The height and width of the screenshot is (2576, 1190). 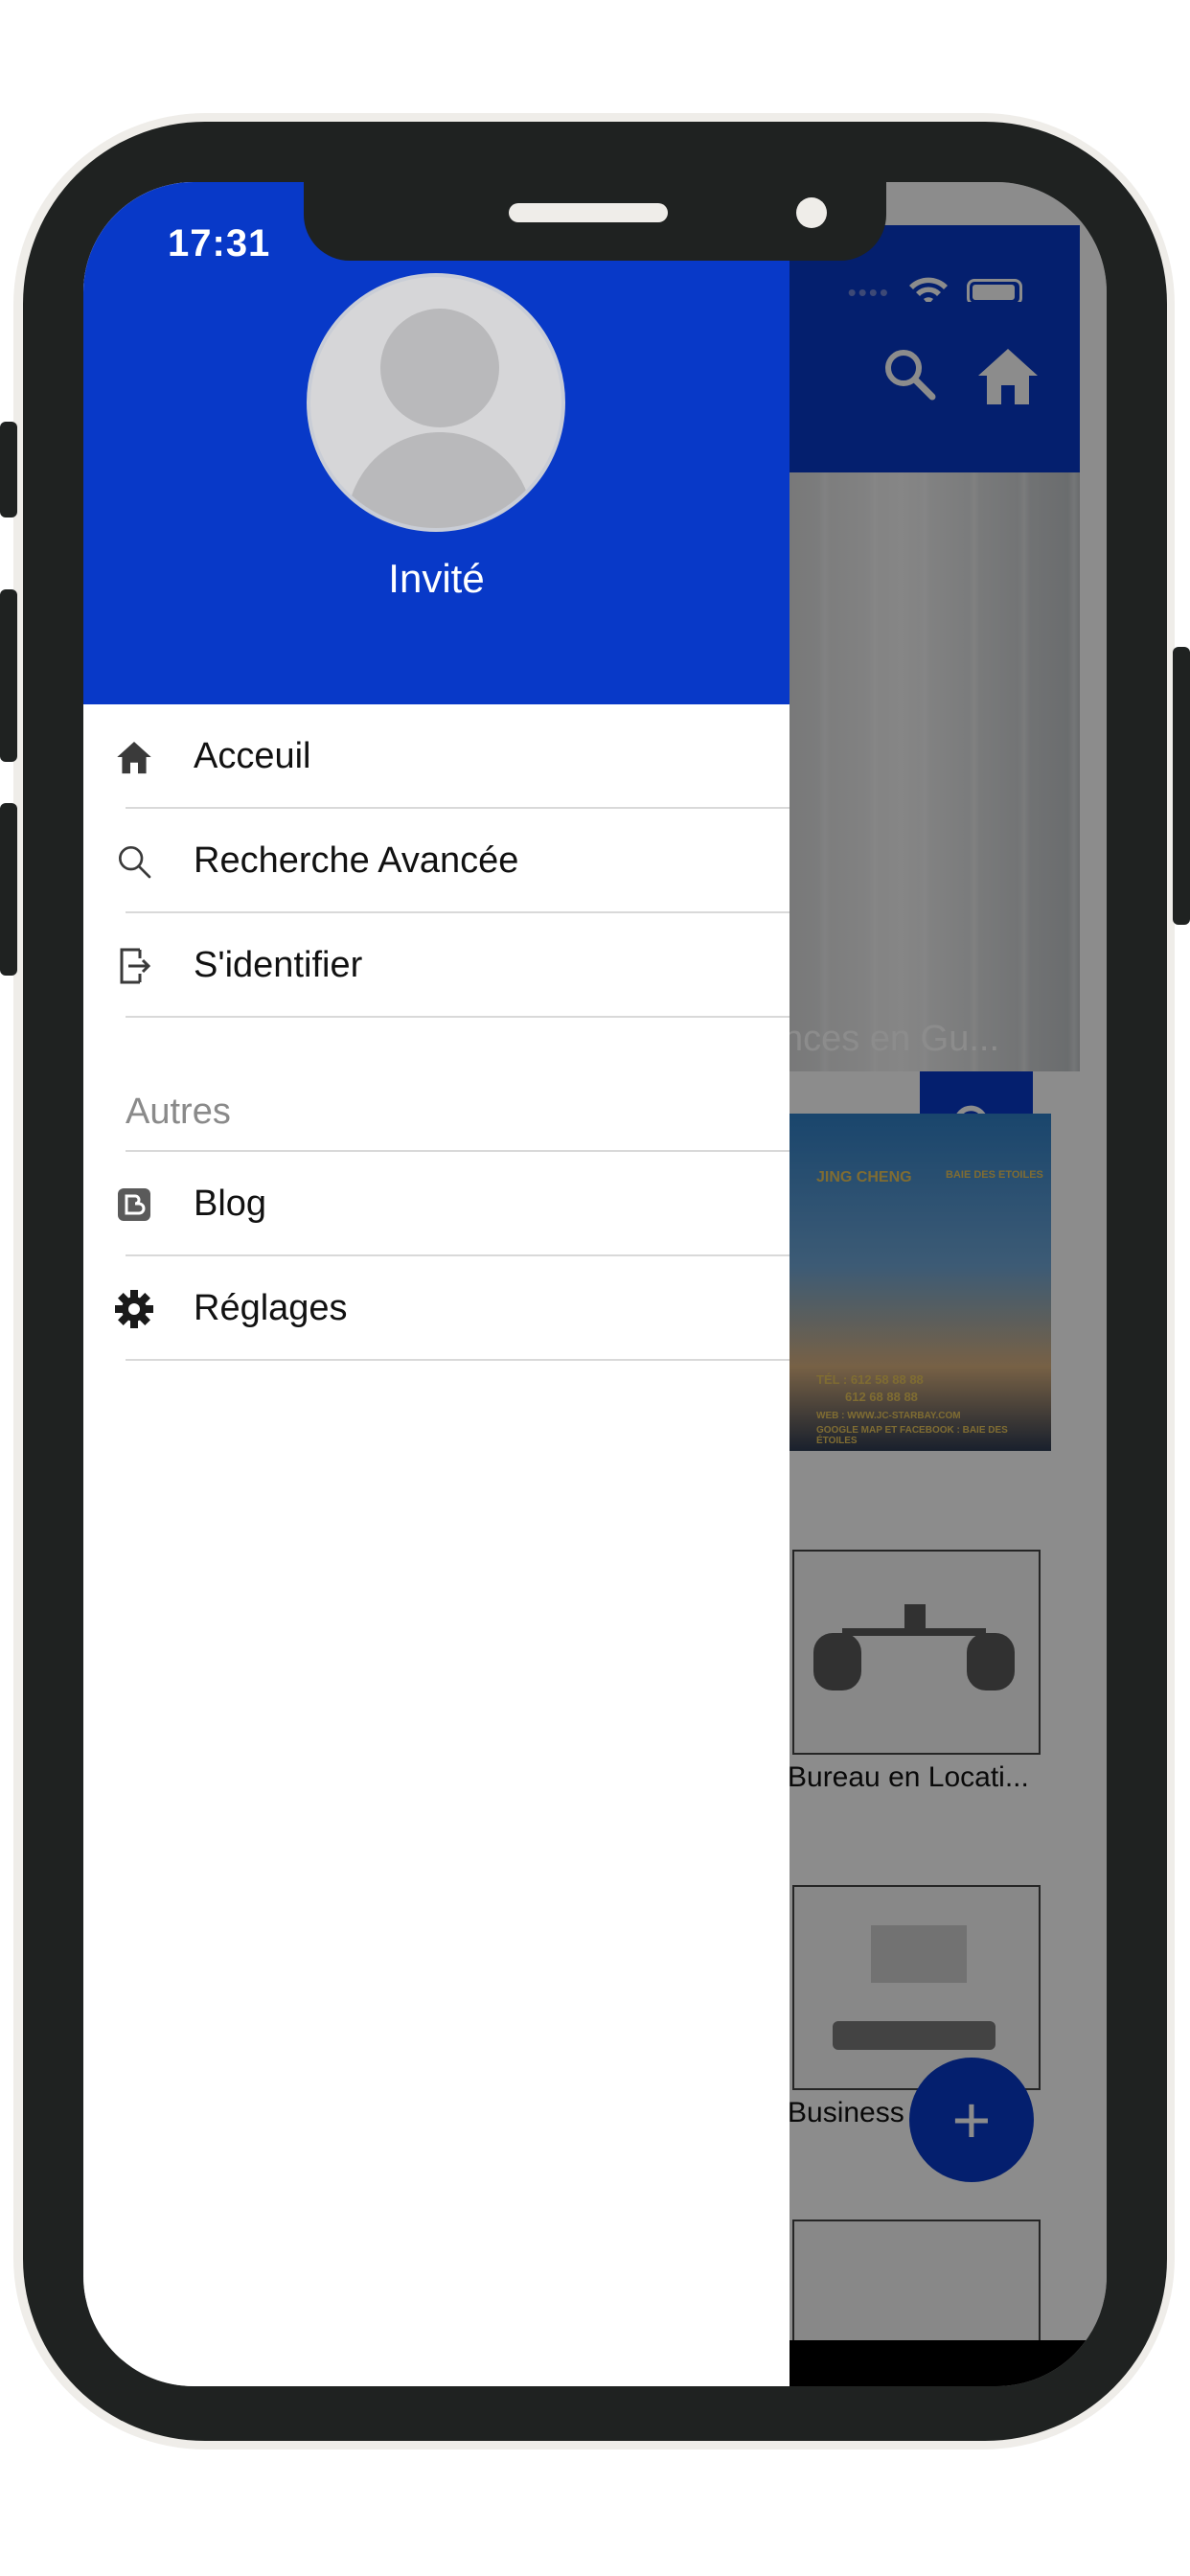 I want to click on menu-item-label: Acceuil, so click(x=253, y=756).